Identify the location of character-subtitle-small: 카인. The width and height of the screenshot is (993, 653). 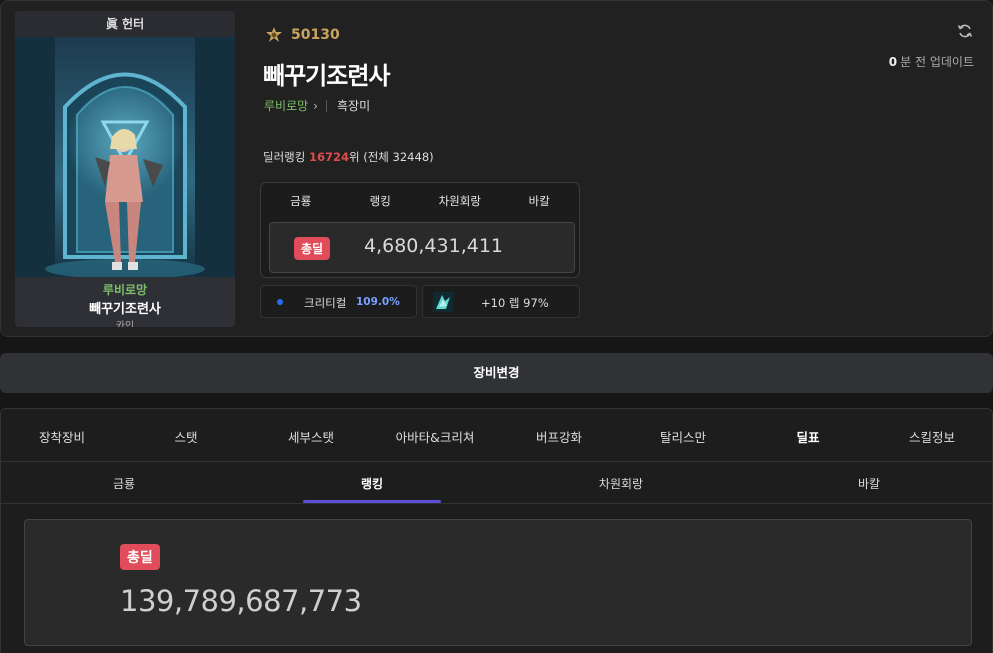
(125, 324).